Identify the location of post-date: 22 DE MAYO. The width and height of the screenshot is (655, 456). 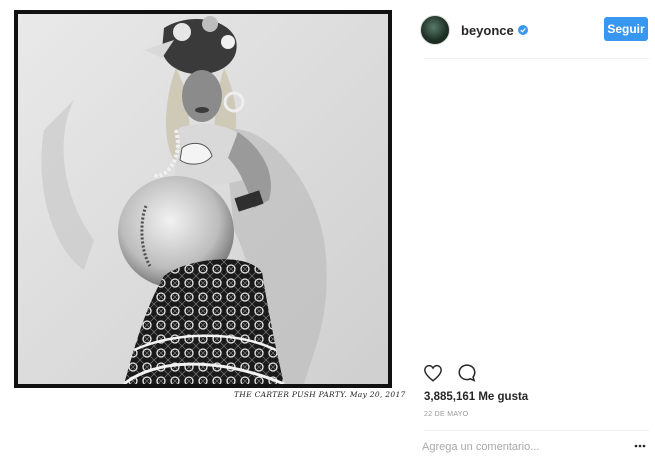
(446, 414).